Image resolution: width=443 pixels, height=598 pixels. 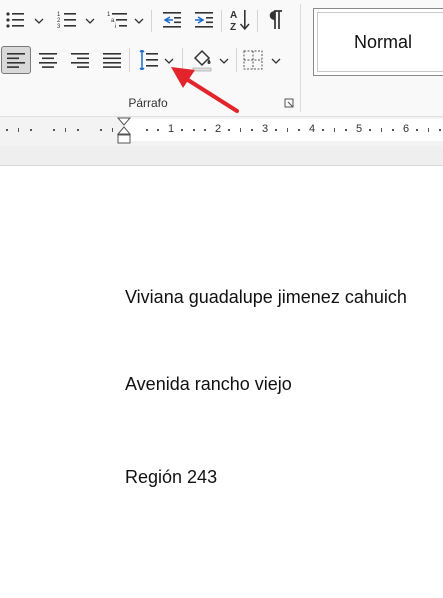 What do you see at coordinates (171, 129) in the screenshot?
I see `ruler-number: 1` at bounding box center [171, 129].